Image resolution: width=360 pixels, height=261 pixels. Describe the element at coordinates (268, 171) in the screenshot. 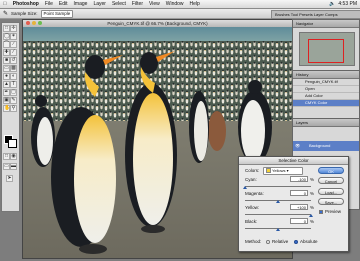

I see `yellow-swatch-icon` at that location.